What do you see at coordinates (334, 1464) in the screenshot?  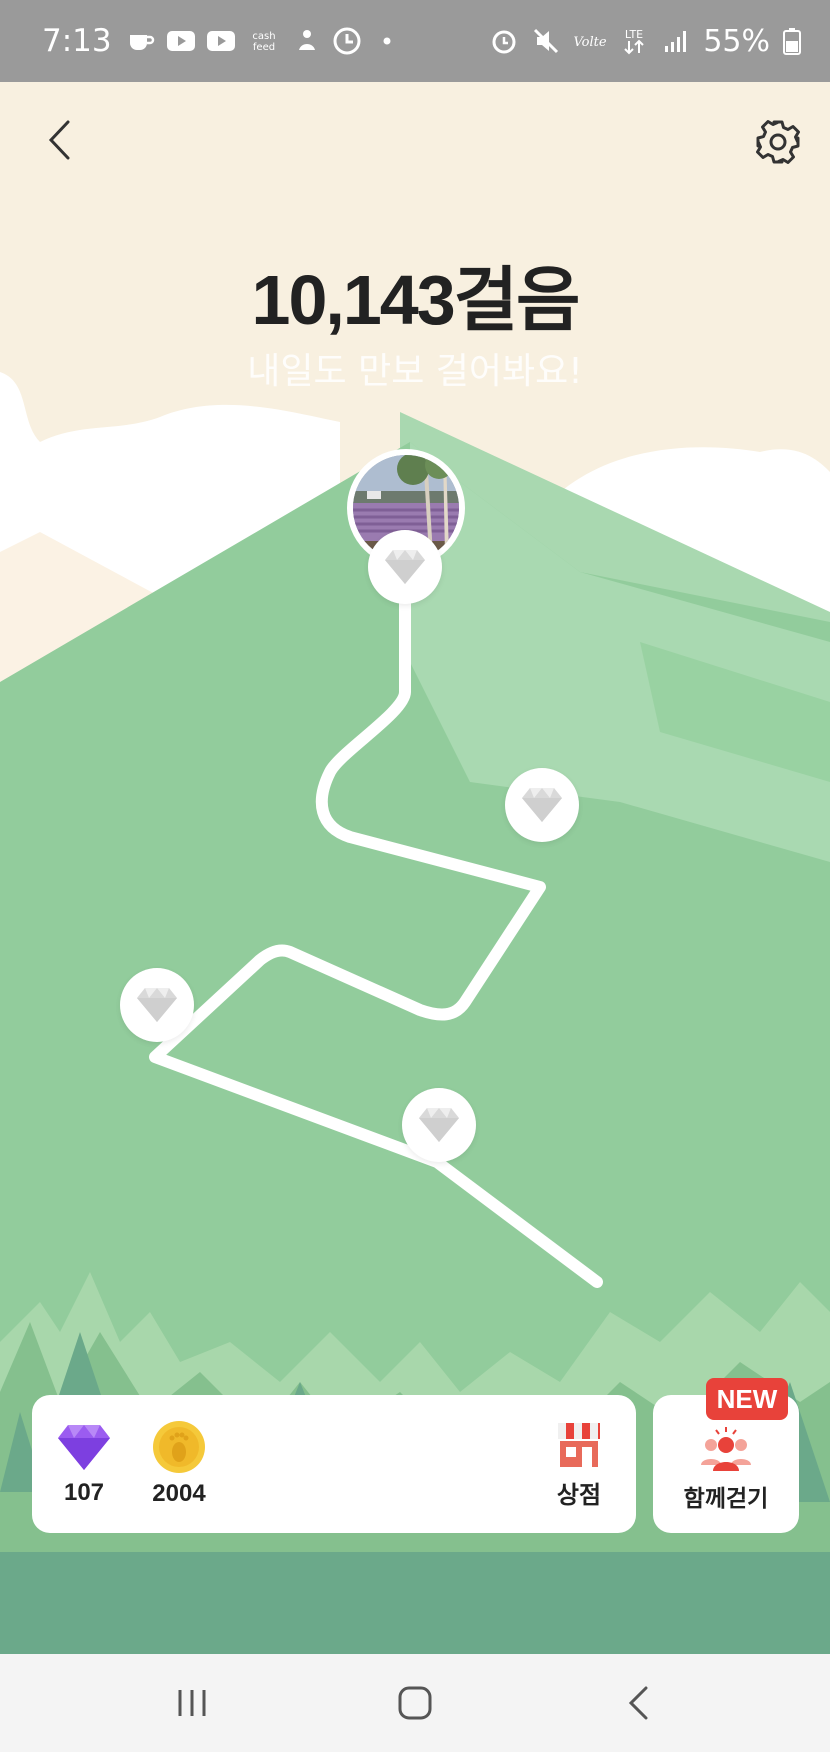 I see `currency-card: 107 2004 상점` at bounding box center [334, 1464].